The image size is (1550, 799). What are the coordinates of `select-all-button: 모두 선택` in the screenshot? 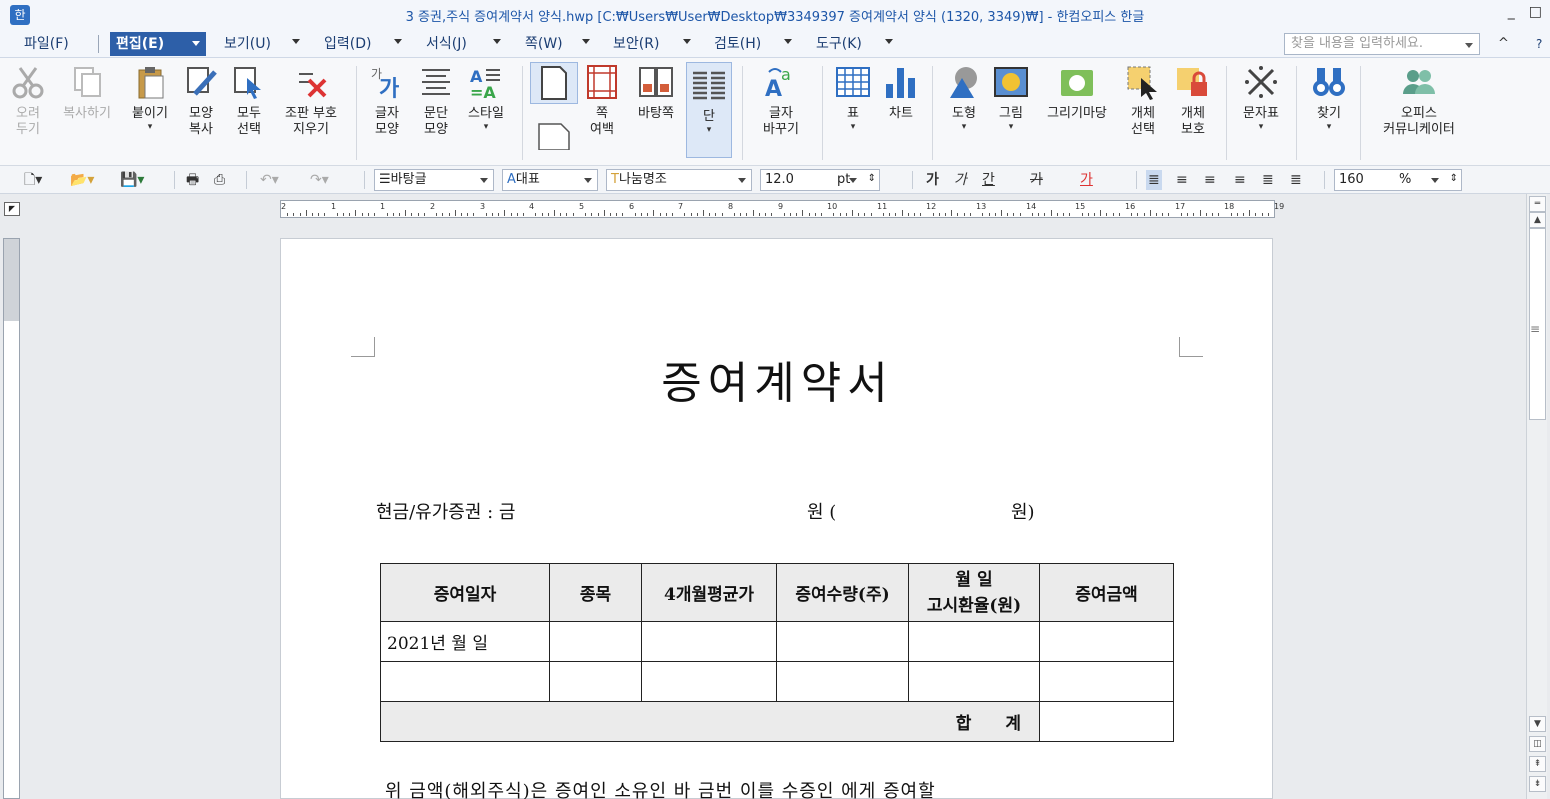 It's located at (249, 101).